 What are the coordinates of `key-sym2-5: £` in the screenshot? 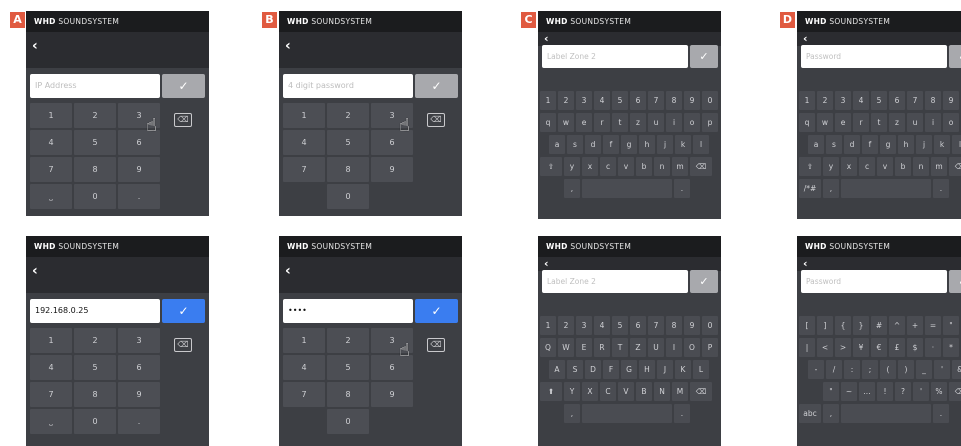 It's located at (897, 347).